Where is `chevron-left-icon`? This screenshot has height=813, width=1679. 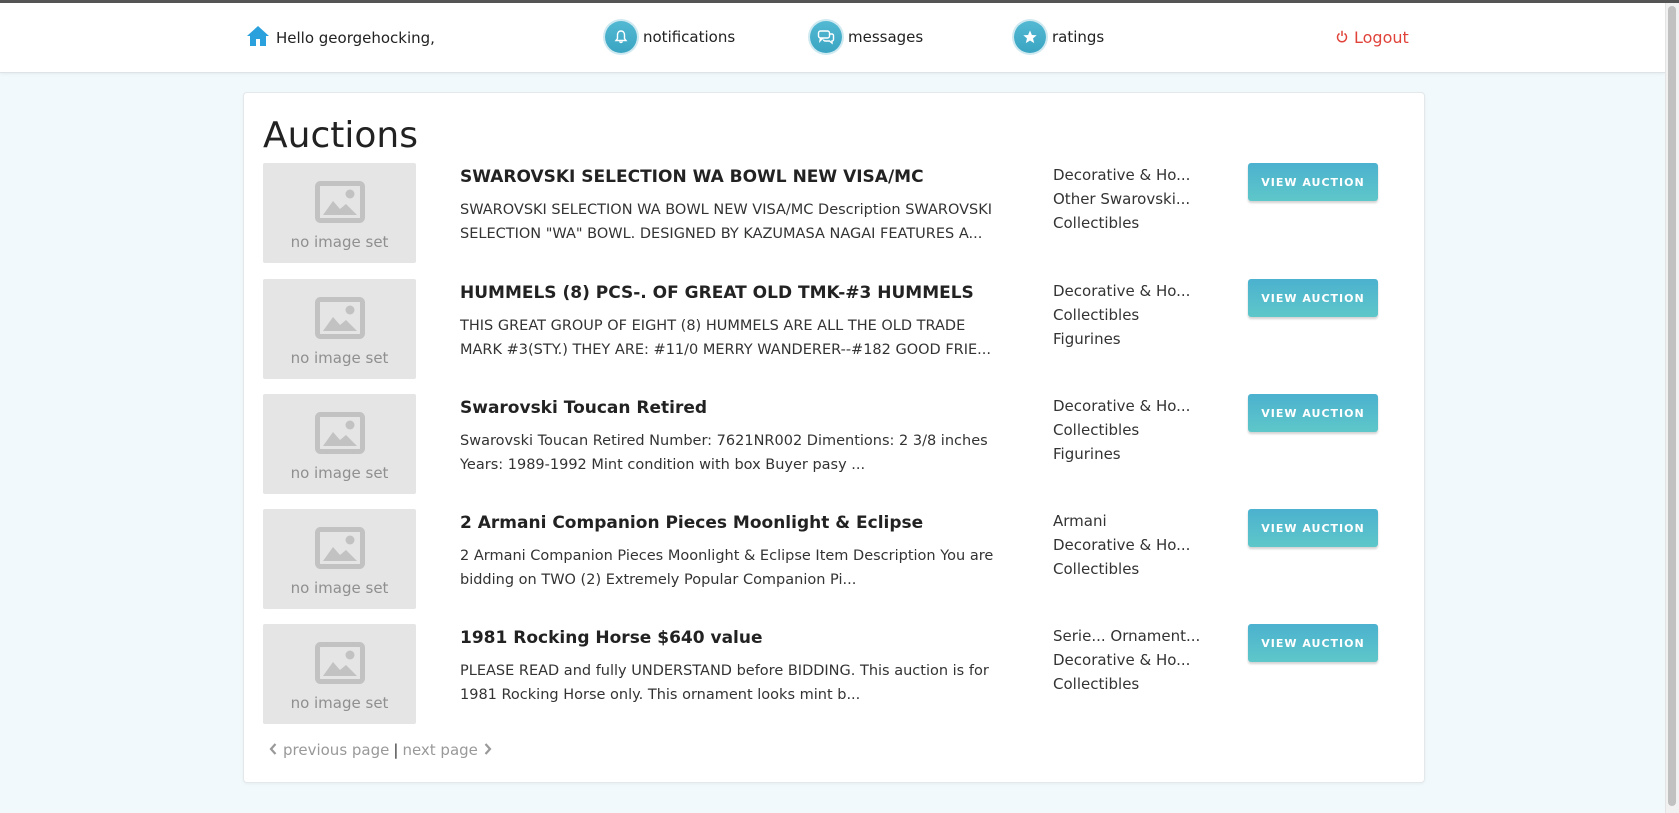 chevron-left-icon is located at coordinates (273, 750).